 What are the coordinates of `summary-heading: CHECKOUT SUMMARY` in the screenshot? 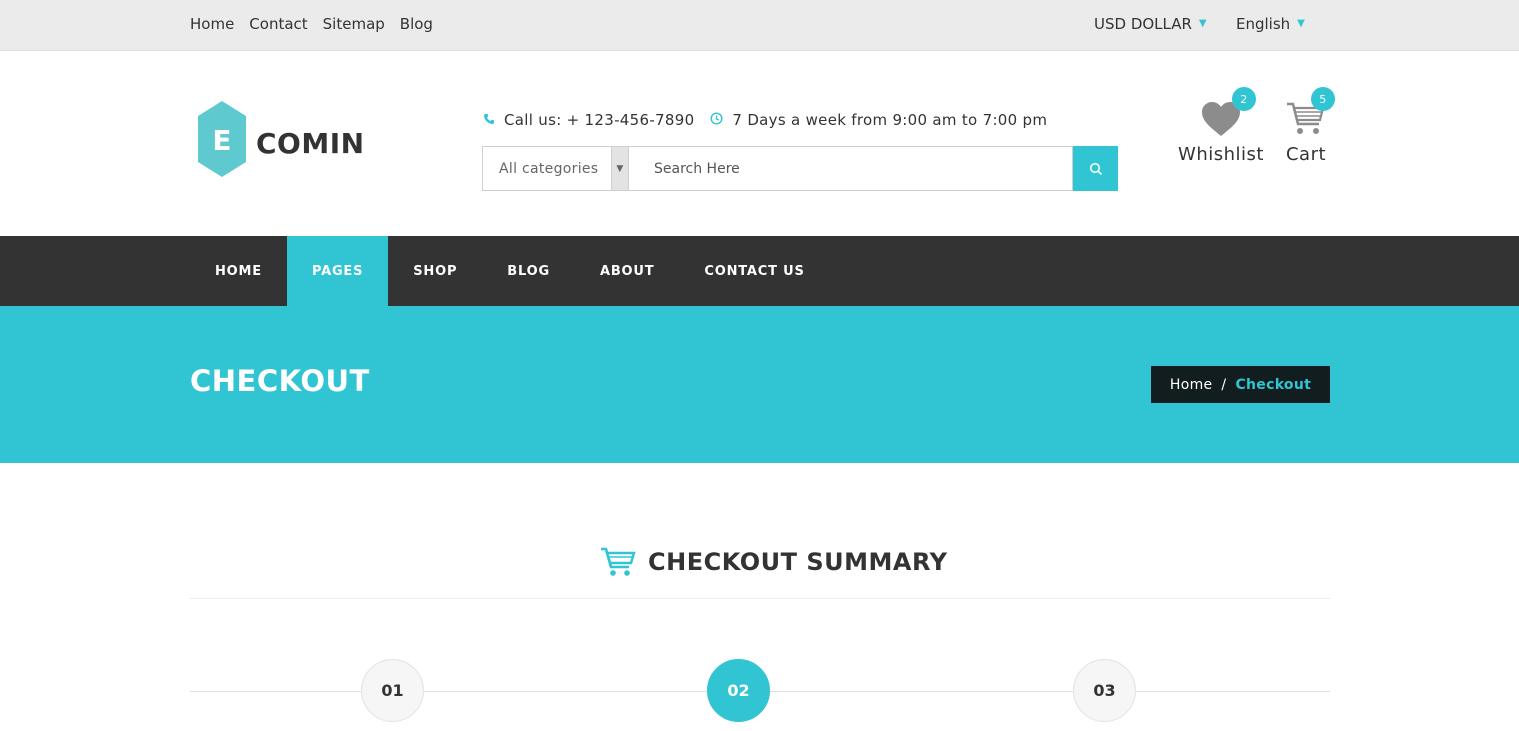 It's located at (774, 562).